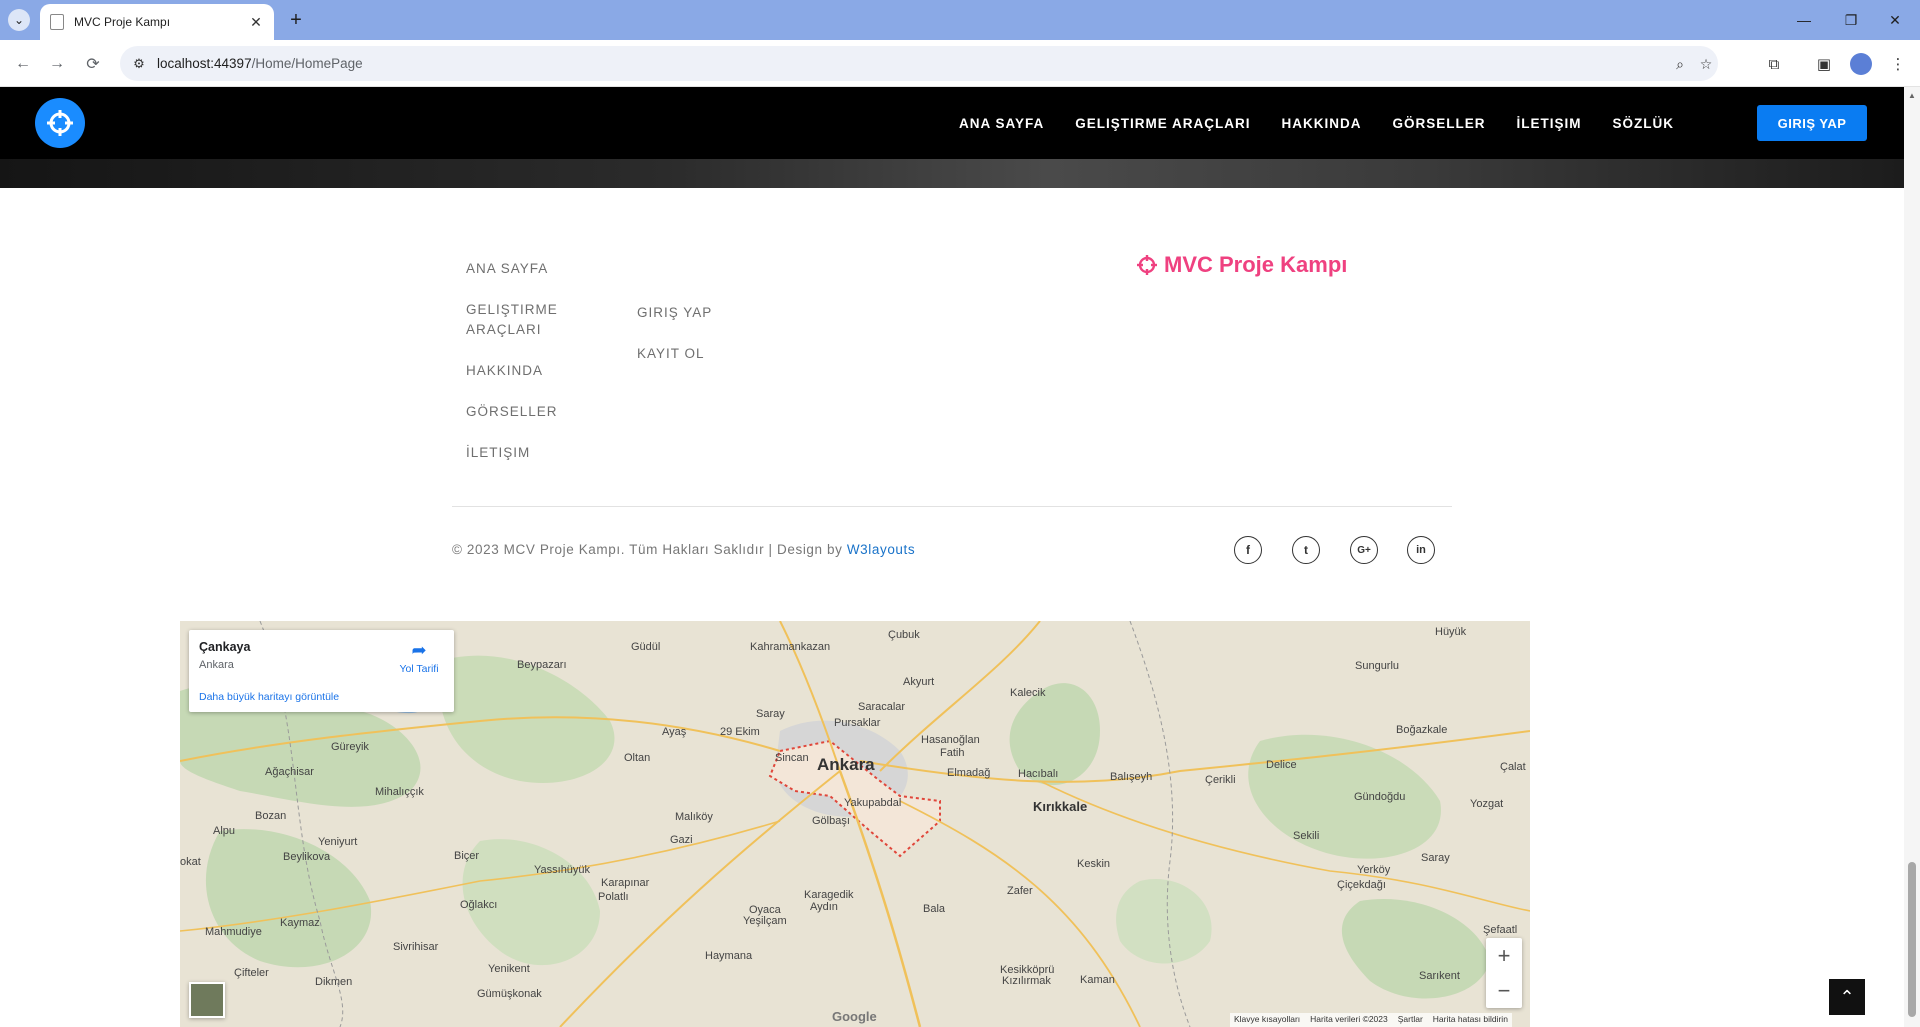  Describe the element at coordinates (1861, 64) in the screenshot. I see `profile-avatar` at that location.